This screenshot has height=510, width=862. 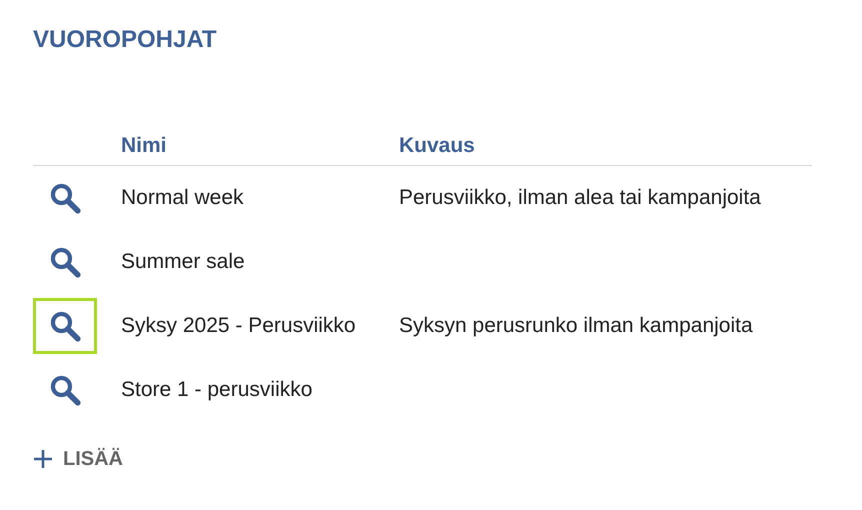 What do you see at coordinates (125, 40) in the screenshot?
I see `page-title: VUOROPOHJAT` at bounding box center [125, 40].